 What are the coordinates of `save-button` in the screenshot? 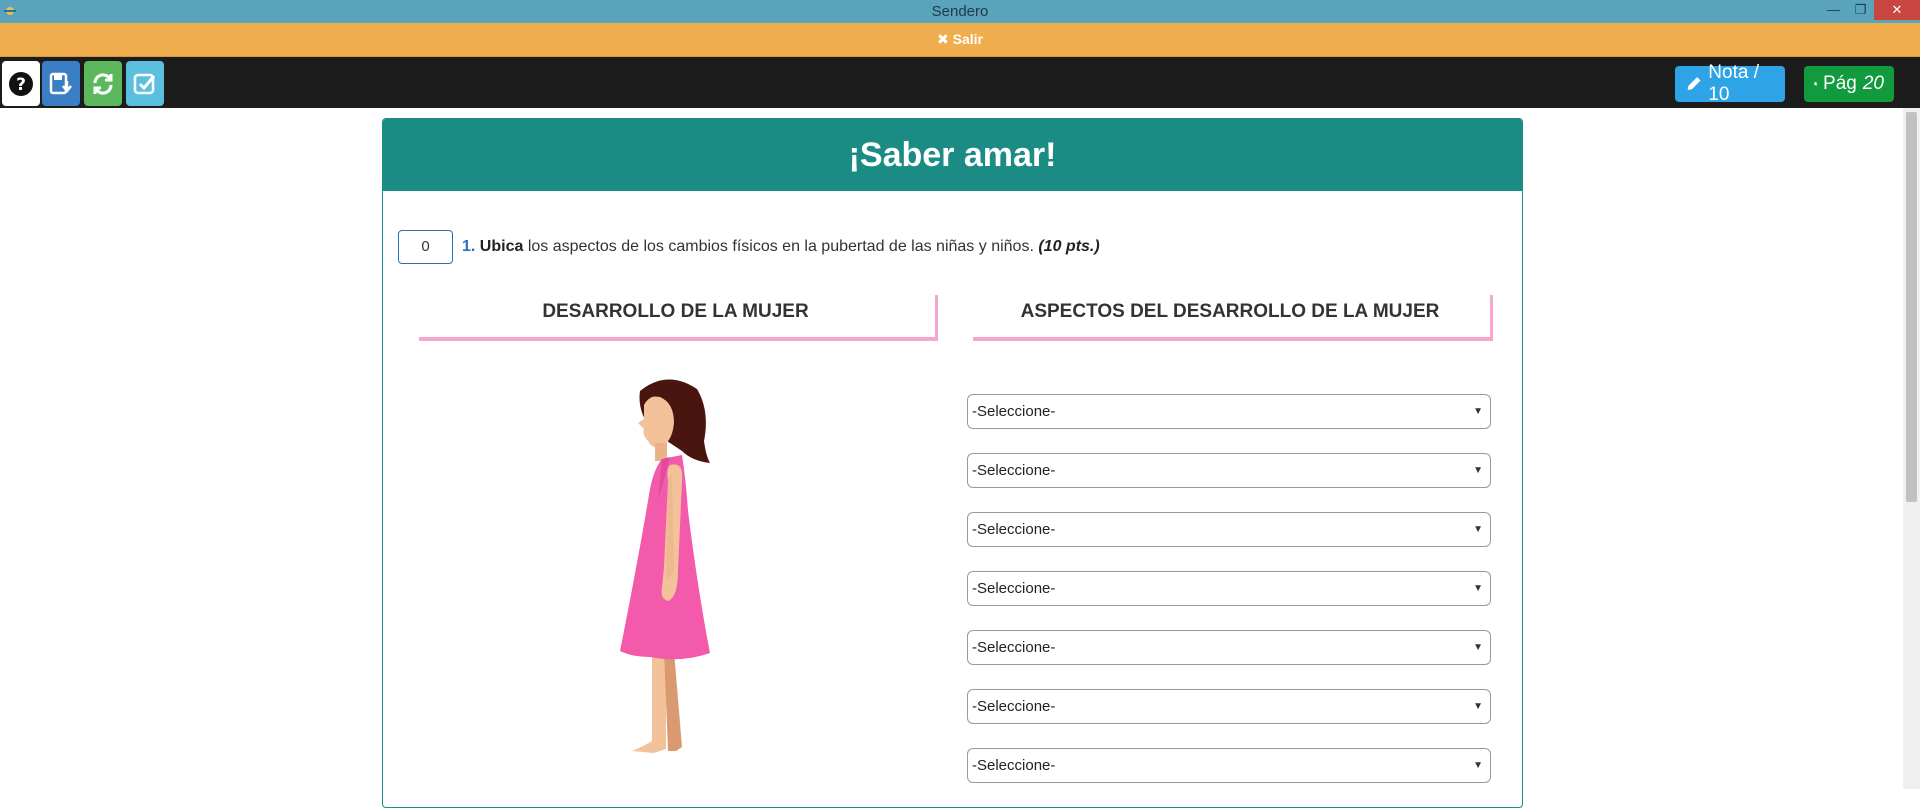 It's located at (61, 83).